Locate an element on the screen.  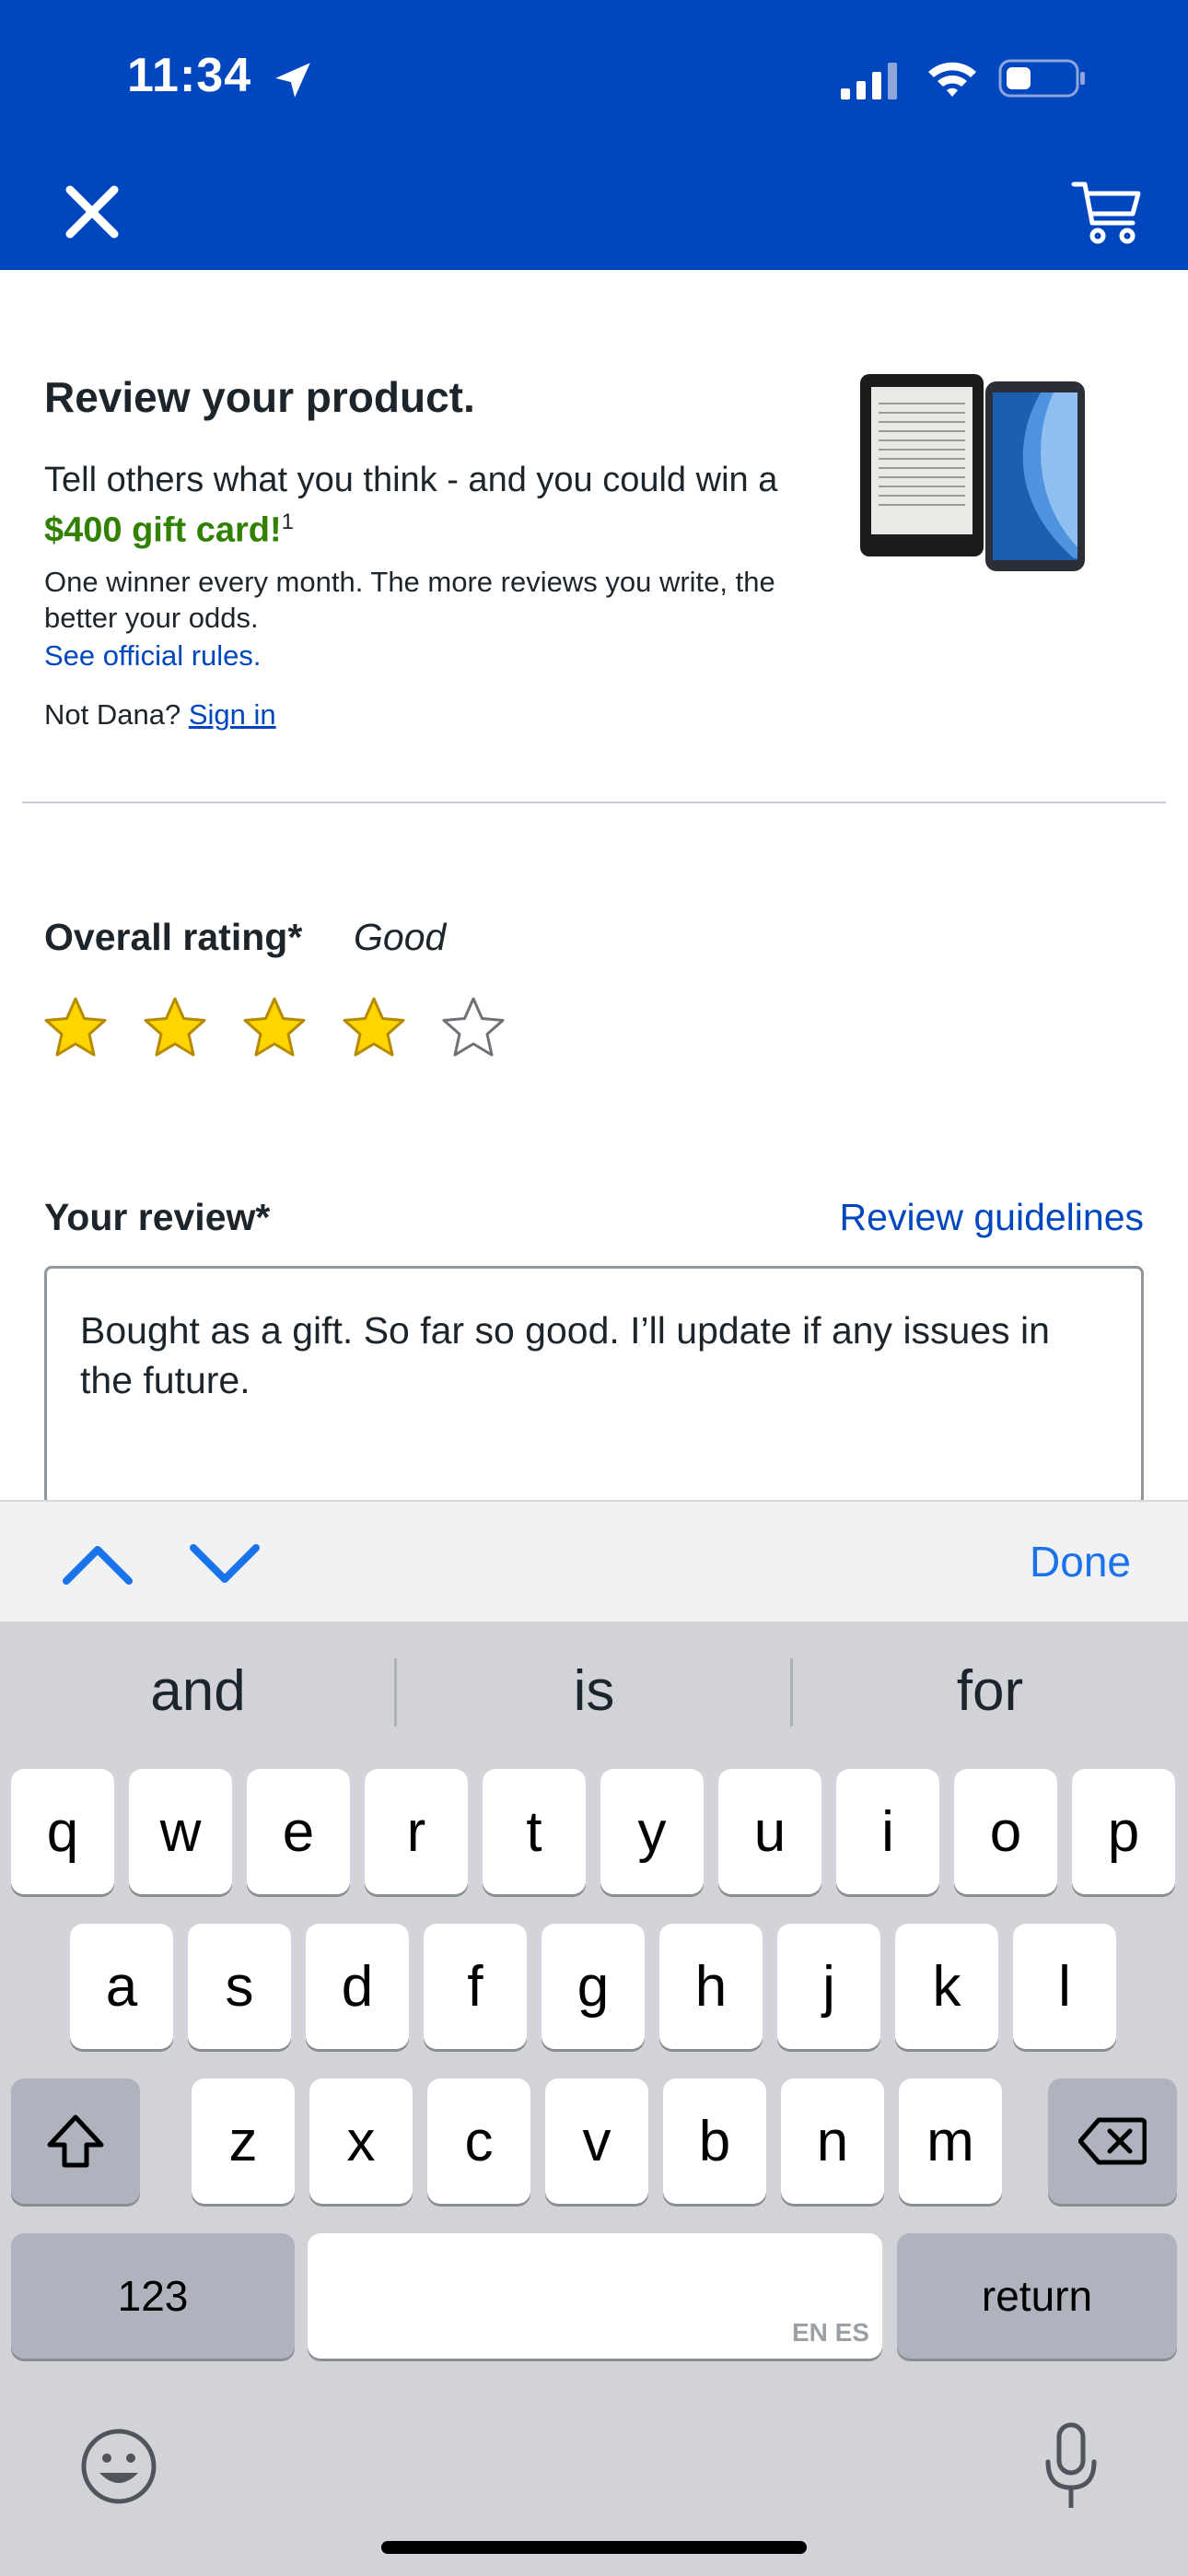
not-user-text: Not Dana? is located at coordinates (112, 714).